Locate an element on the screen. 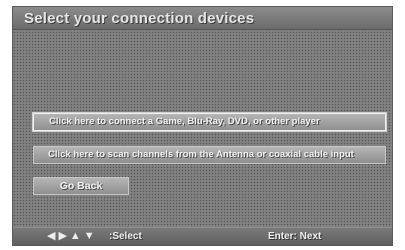 The image size is (405, 250). title-bar: Select your connection devices is located at coordinates (202, 18).